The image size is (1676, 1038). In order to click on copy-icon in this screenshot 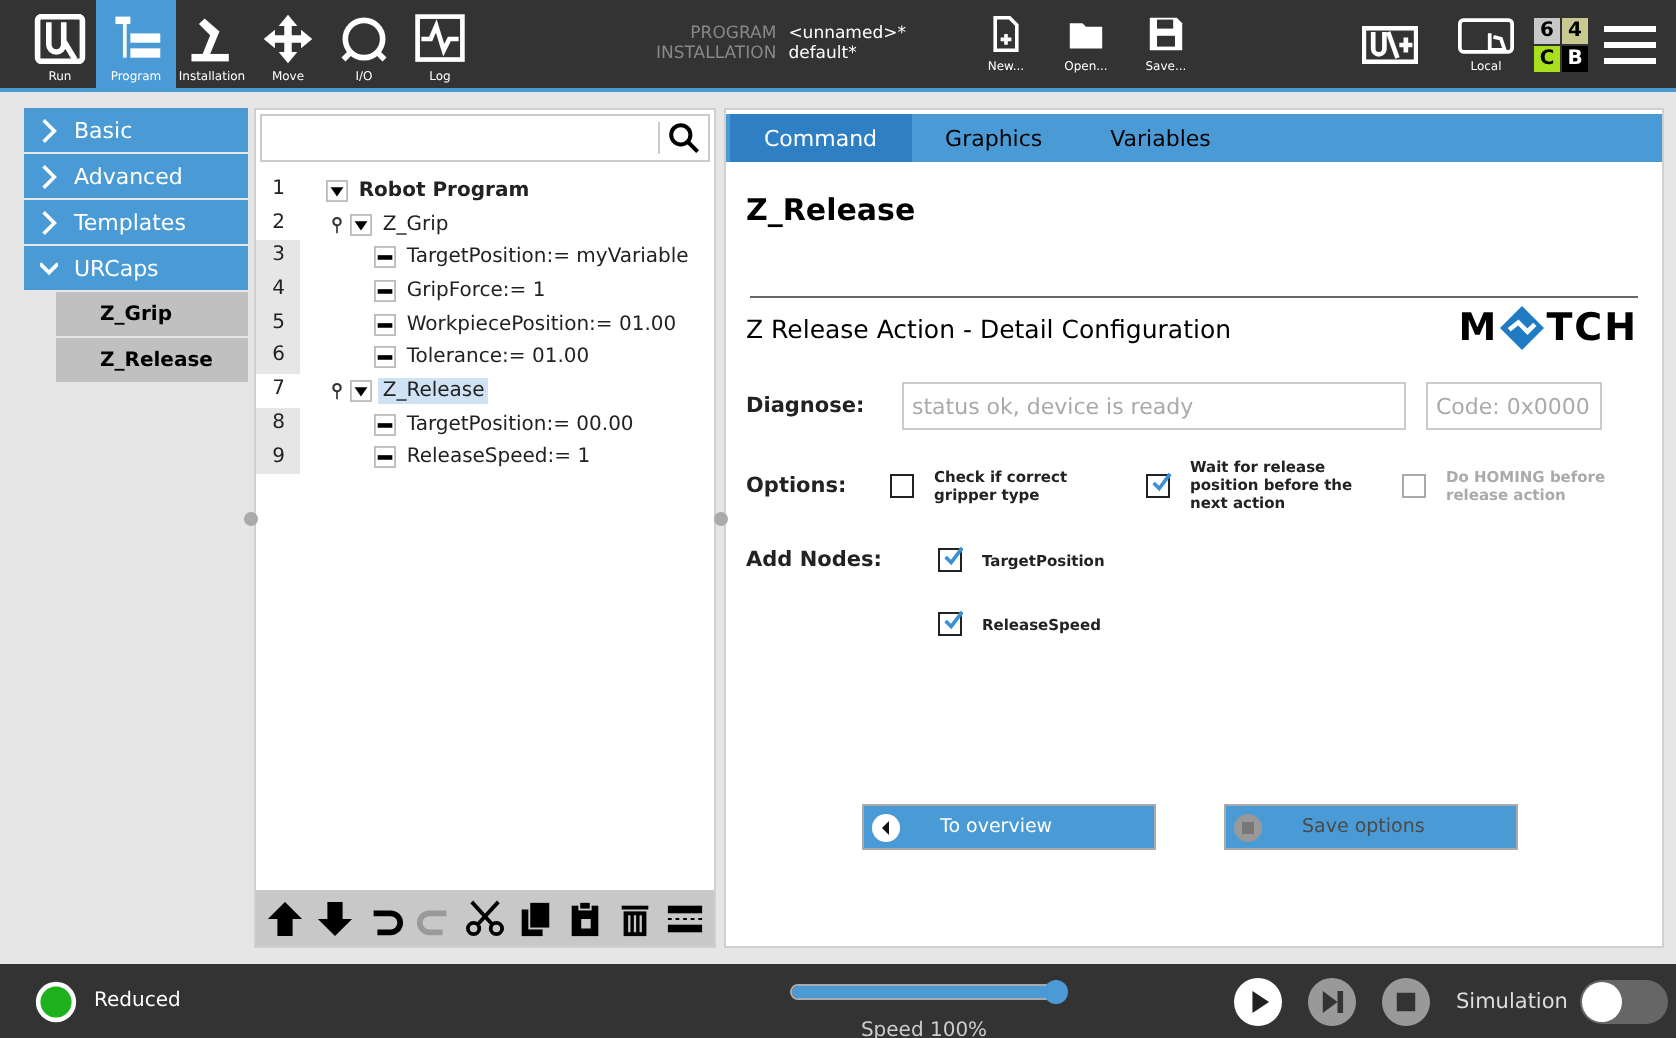, I will do `click(535, 918)`.